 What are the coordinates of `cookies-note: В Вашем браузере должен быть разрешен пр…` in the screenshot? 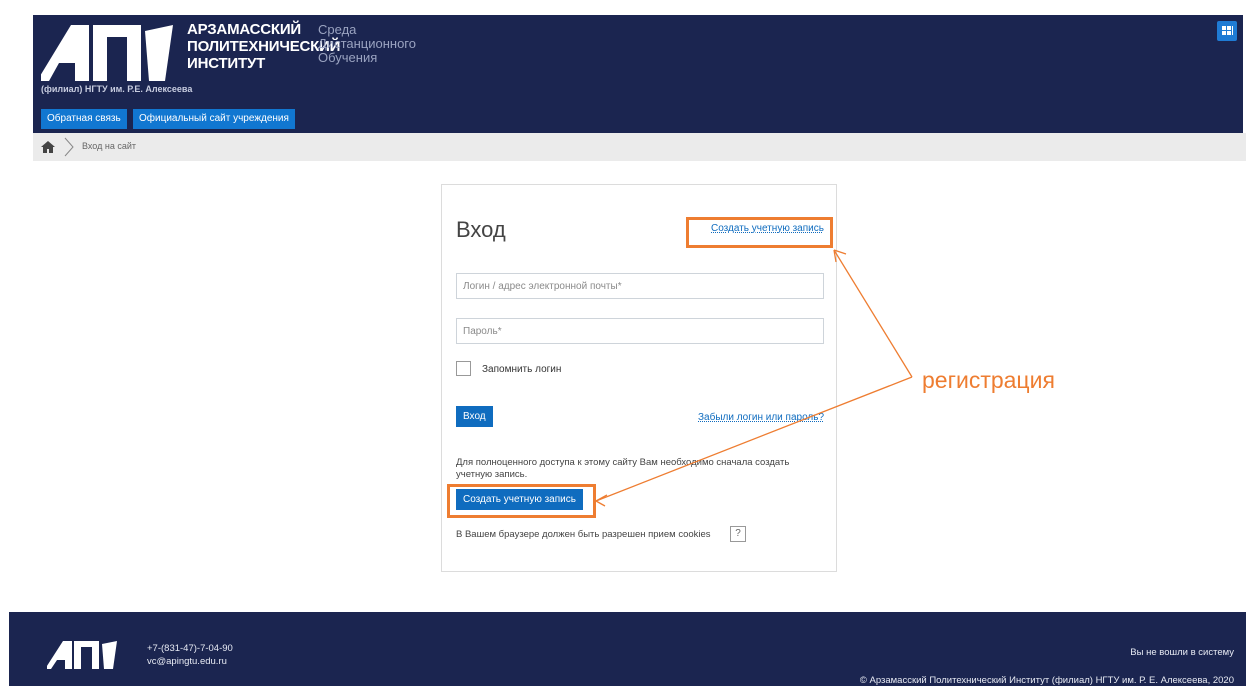 It's located at (583, 534).